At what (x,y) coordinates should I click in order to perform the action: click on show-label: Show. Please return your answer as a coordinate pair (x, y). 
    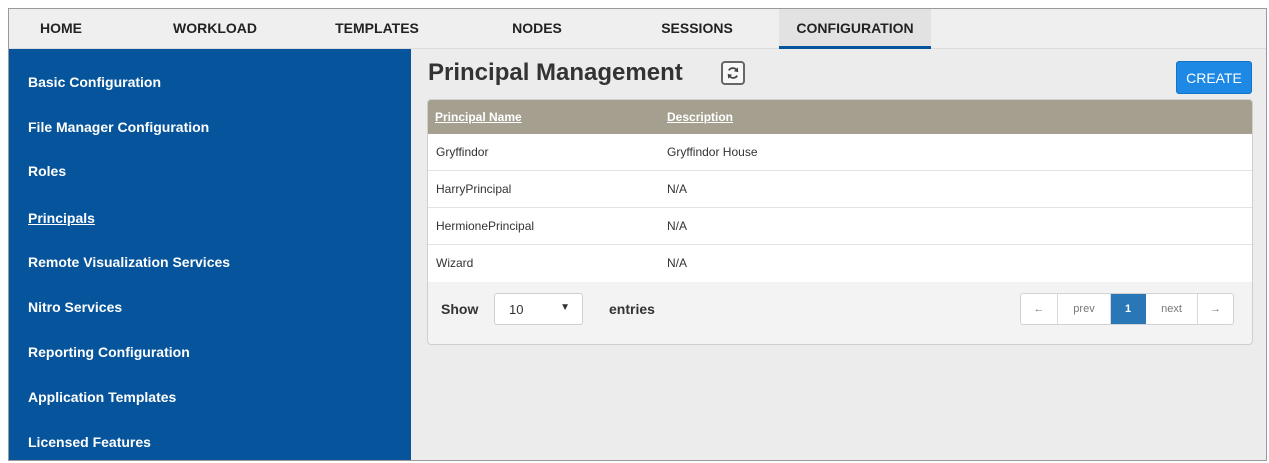
    Looking at the image, I should click on (460, 309).